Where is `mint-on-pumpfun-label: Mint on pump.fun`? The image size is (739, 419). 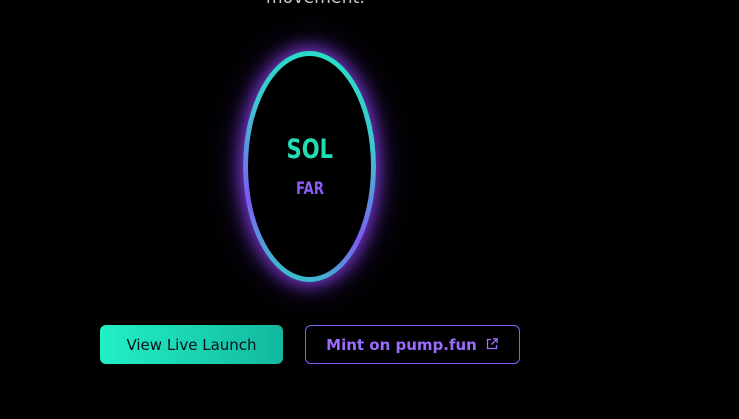 mint-on-pumpfun-label: Mint on pump.fun is located at coordinates (401, 344).